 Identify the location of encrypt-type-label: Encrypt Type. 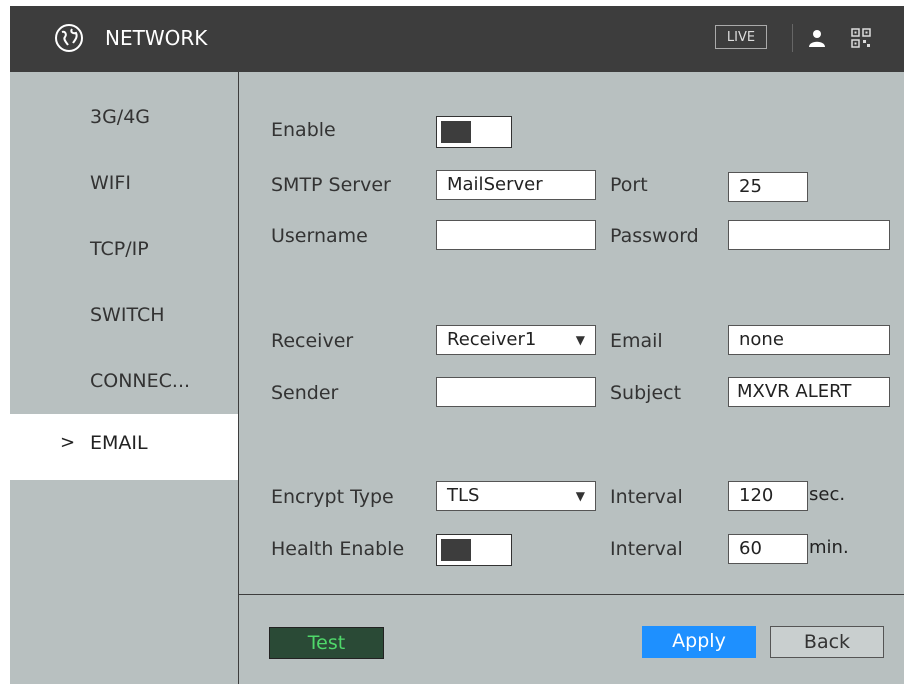
(332, 497).